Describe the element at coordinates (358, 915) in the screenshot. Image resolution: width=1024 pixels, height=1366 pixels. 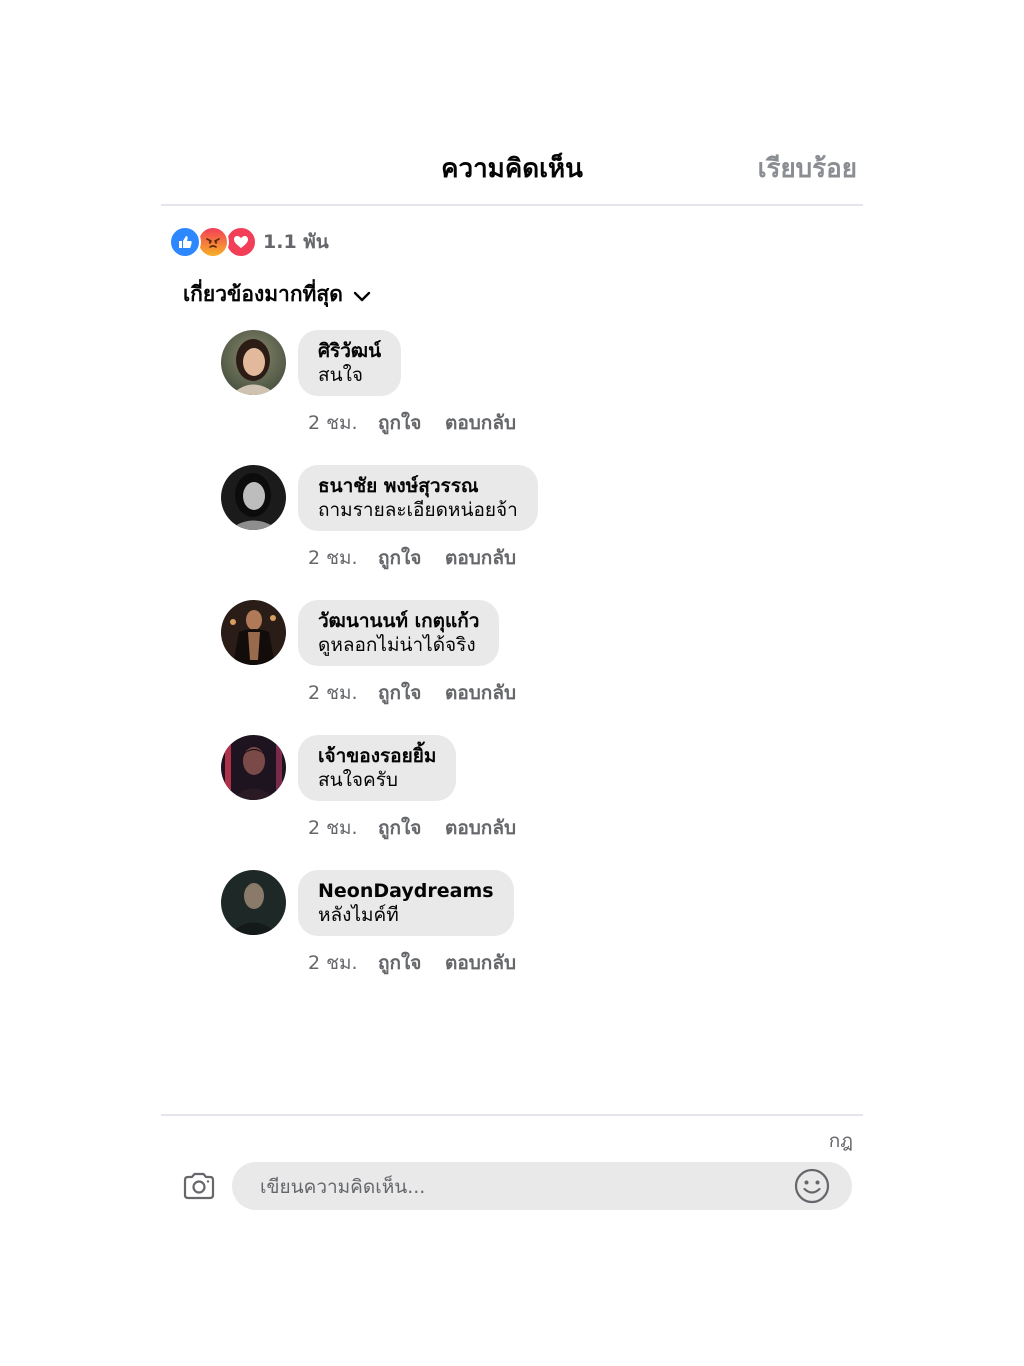
I see `comment-text: หลังไมค์ที` at that location.